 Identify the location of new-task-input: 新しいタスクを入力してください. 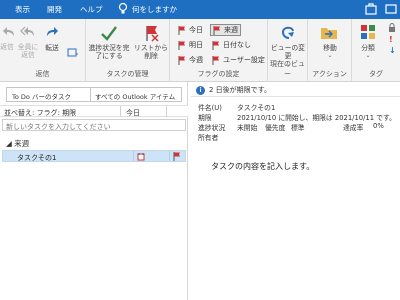
(94, 125).